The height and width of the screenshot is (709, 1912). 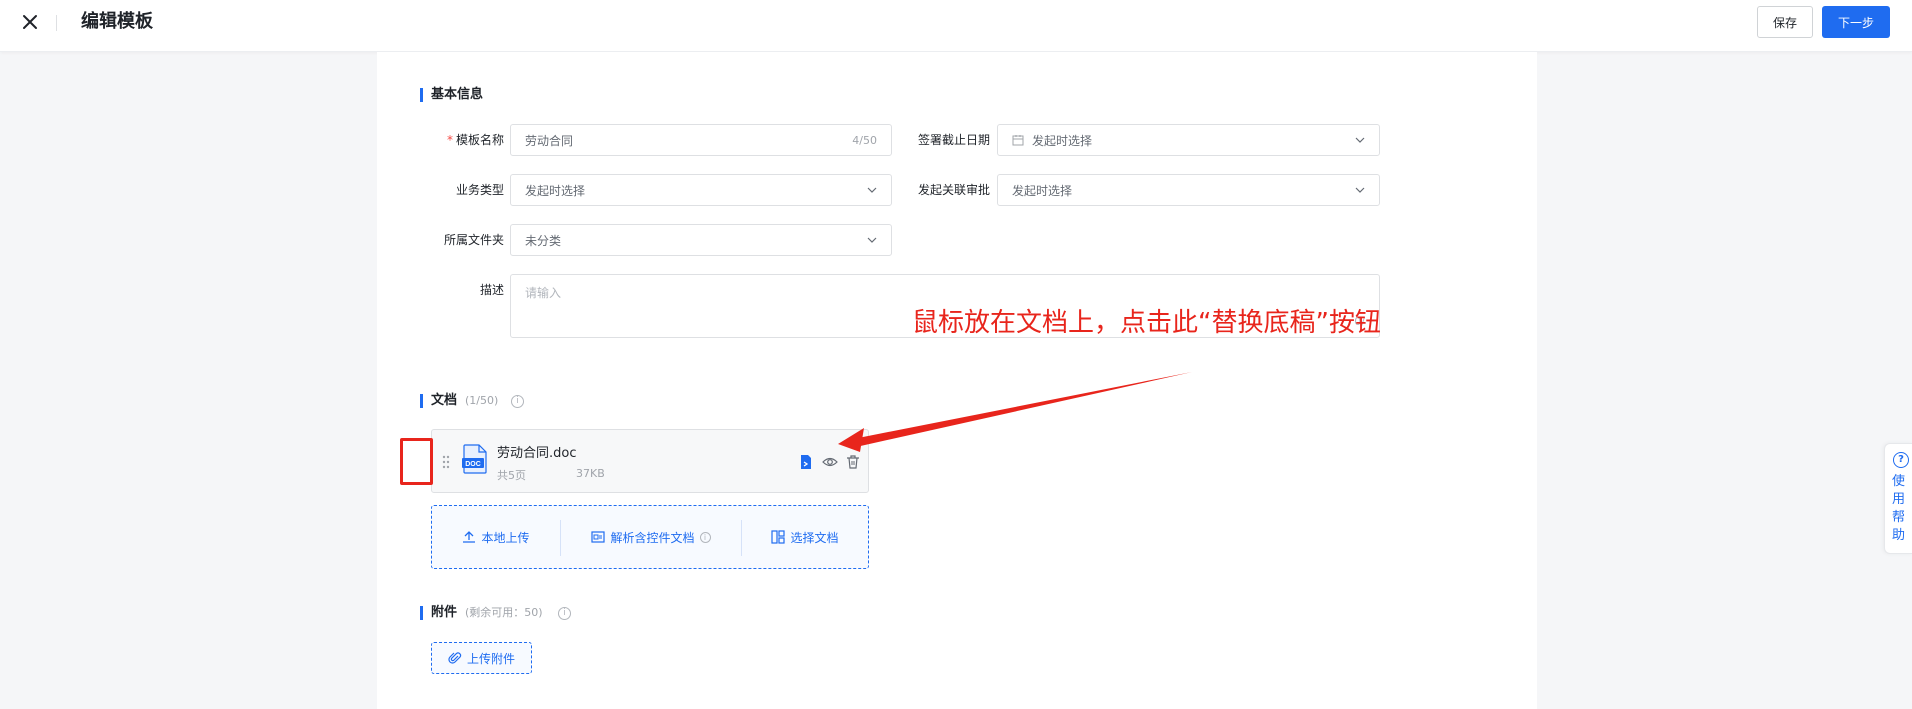 I want to click on upload-attachment-button: 上传附件, so click(x=481, y=658).